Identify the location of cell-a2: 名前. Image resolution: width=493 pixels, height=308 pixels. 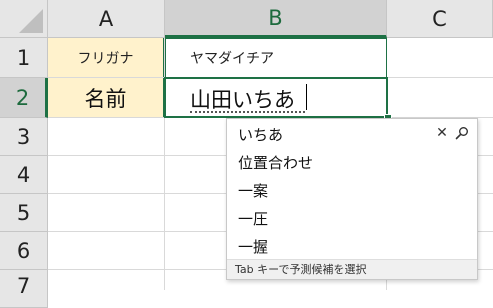
(106, 97).